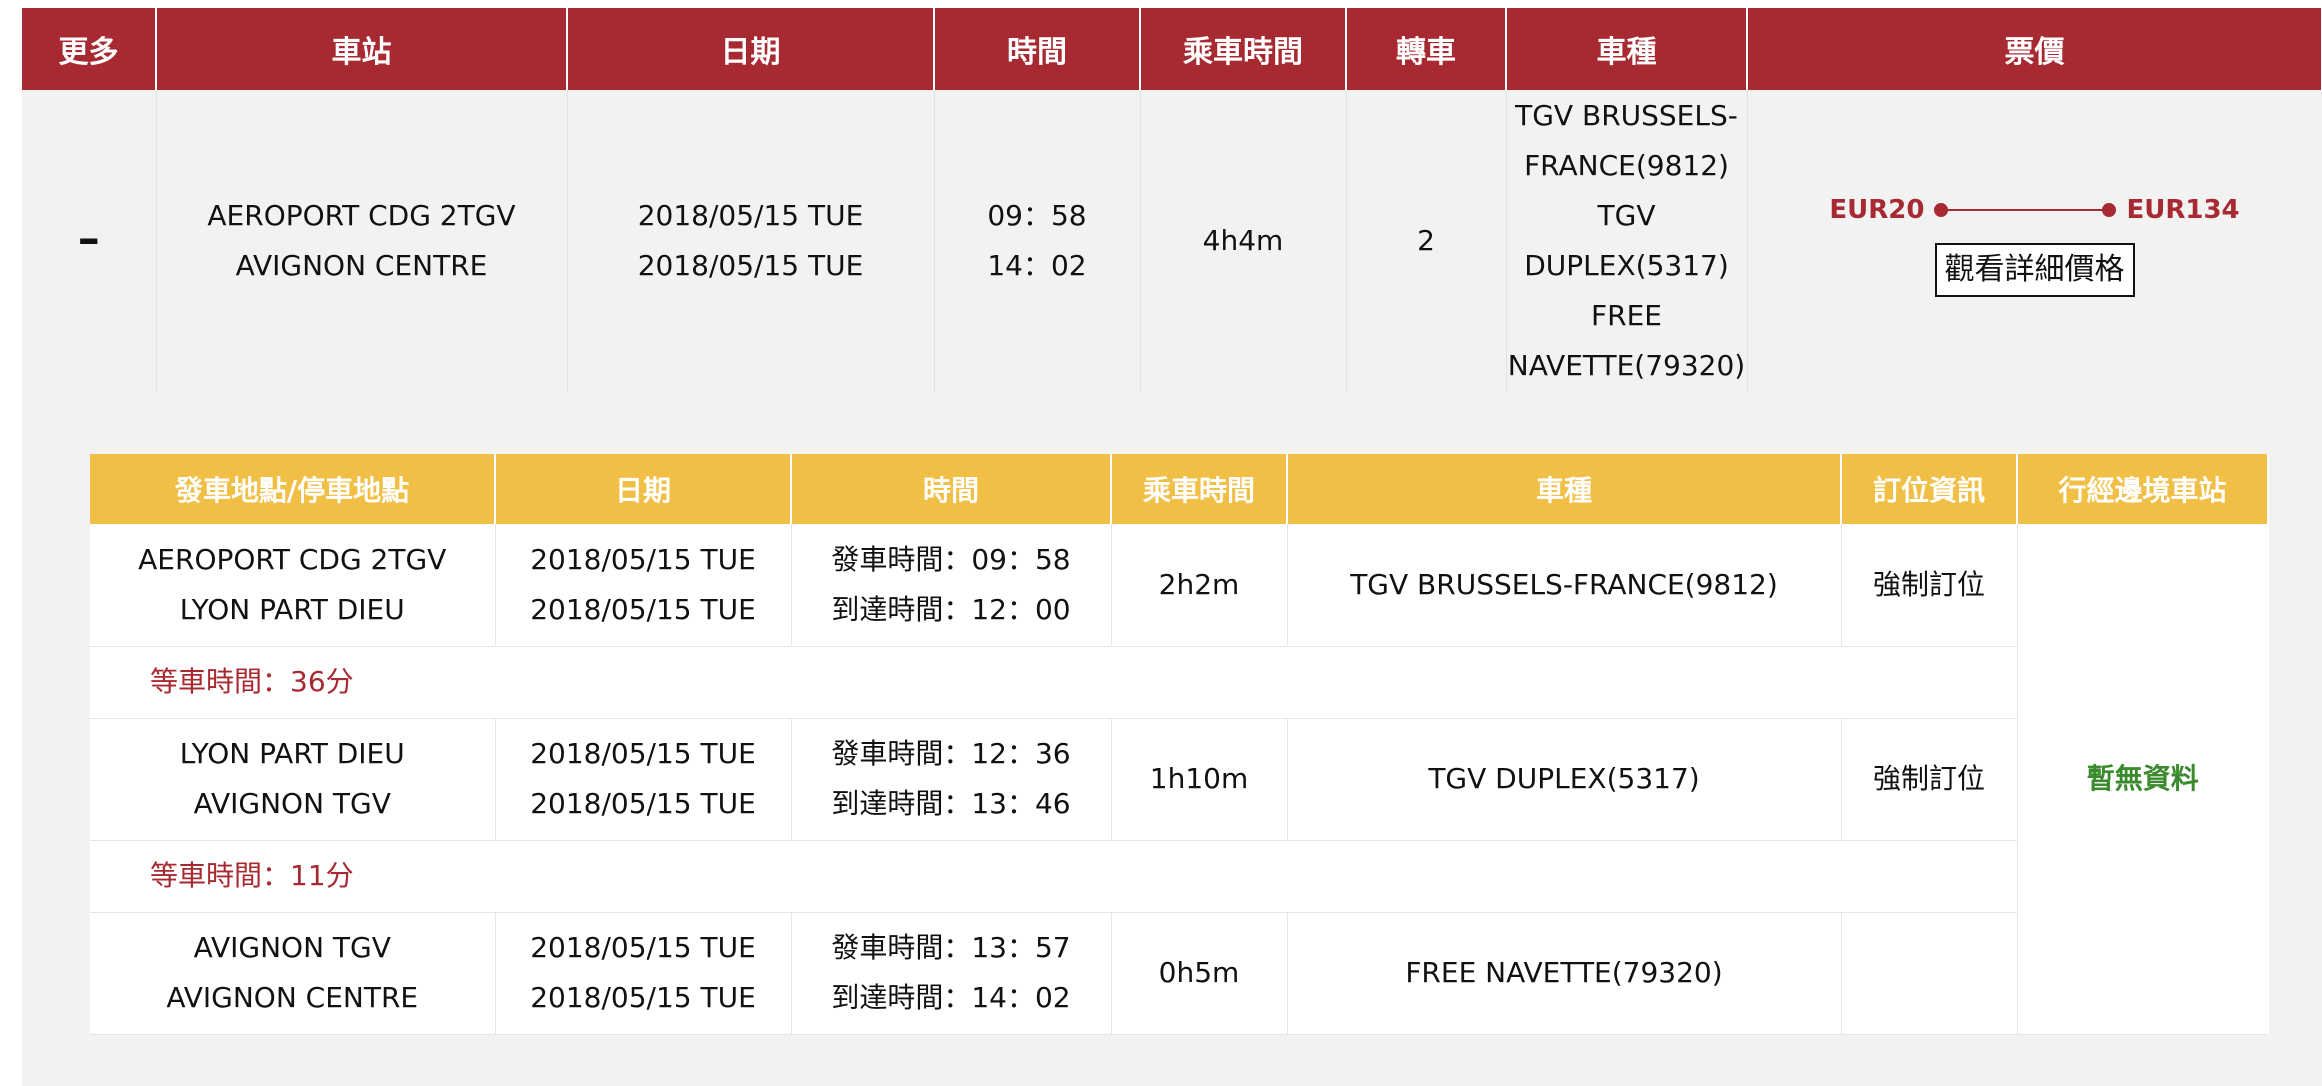  Describe the element at coordinates (1564, 779) in the screenshot. I see `segment-train: TGV DUPLEX(5317)` at that location.